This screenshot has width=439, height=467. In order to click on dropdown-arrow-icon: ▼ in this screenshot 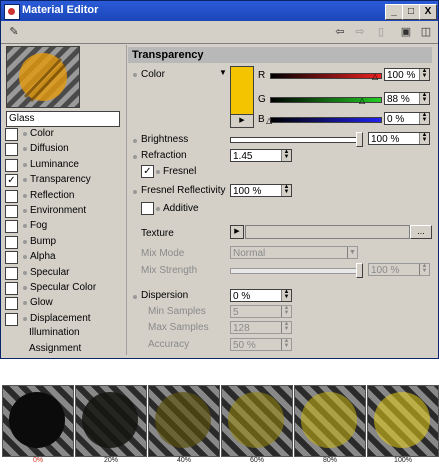, I will do `click(352, 252)`.